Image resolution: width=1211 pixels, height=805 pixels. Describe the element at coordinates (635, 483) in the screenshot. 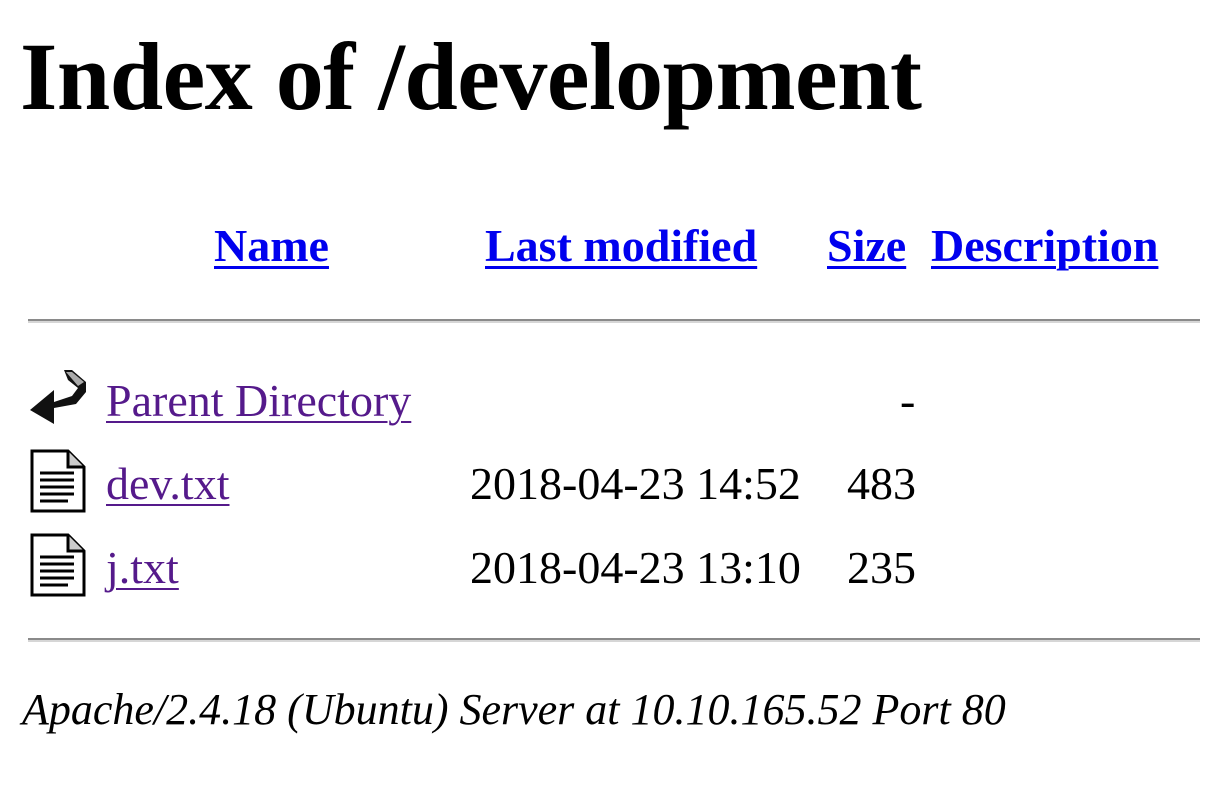

I see `file-modified: 2018-04-23 14:52` at that location.